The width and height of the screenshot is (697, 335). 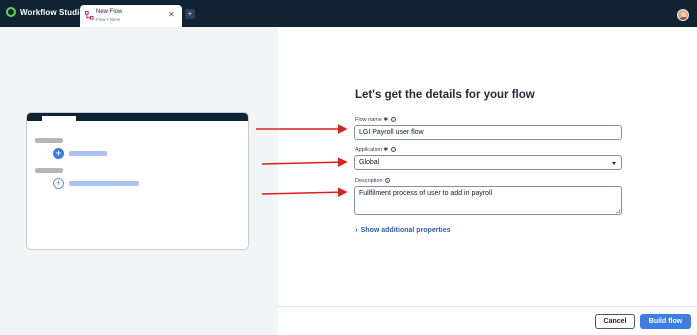 What do you see at coordinates (487, 306) in the screenshot?
I see `footer-divider` at bounding box center [487, 306].